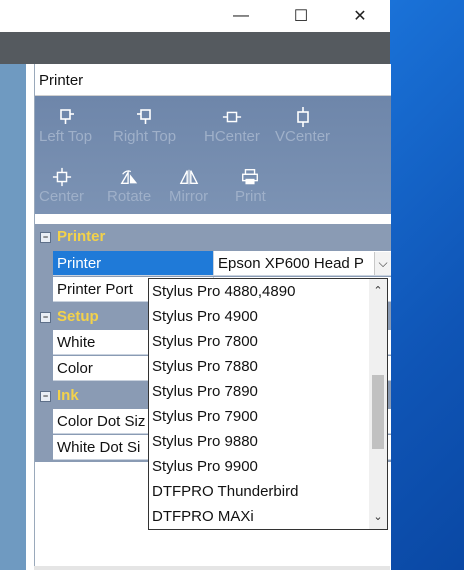  What do you see at coordinates (81, 236) in the screenshot?
I see `category-printer-label: Printer` at bounding box center [81, 236].